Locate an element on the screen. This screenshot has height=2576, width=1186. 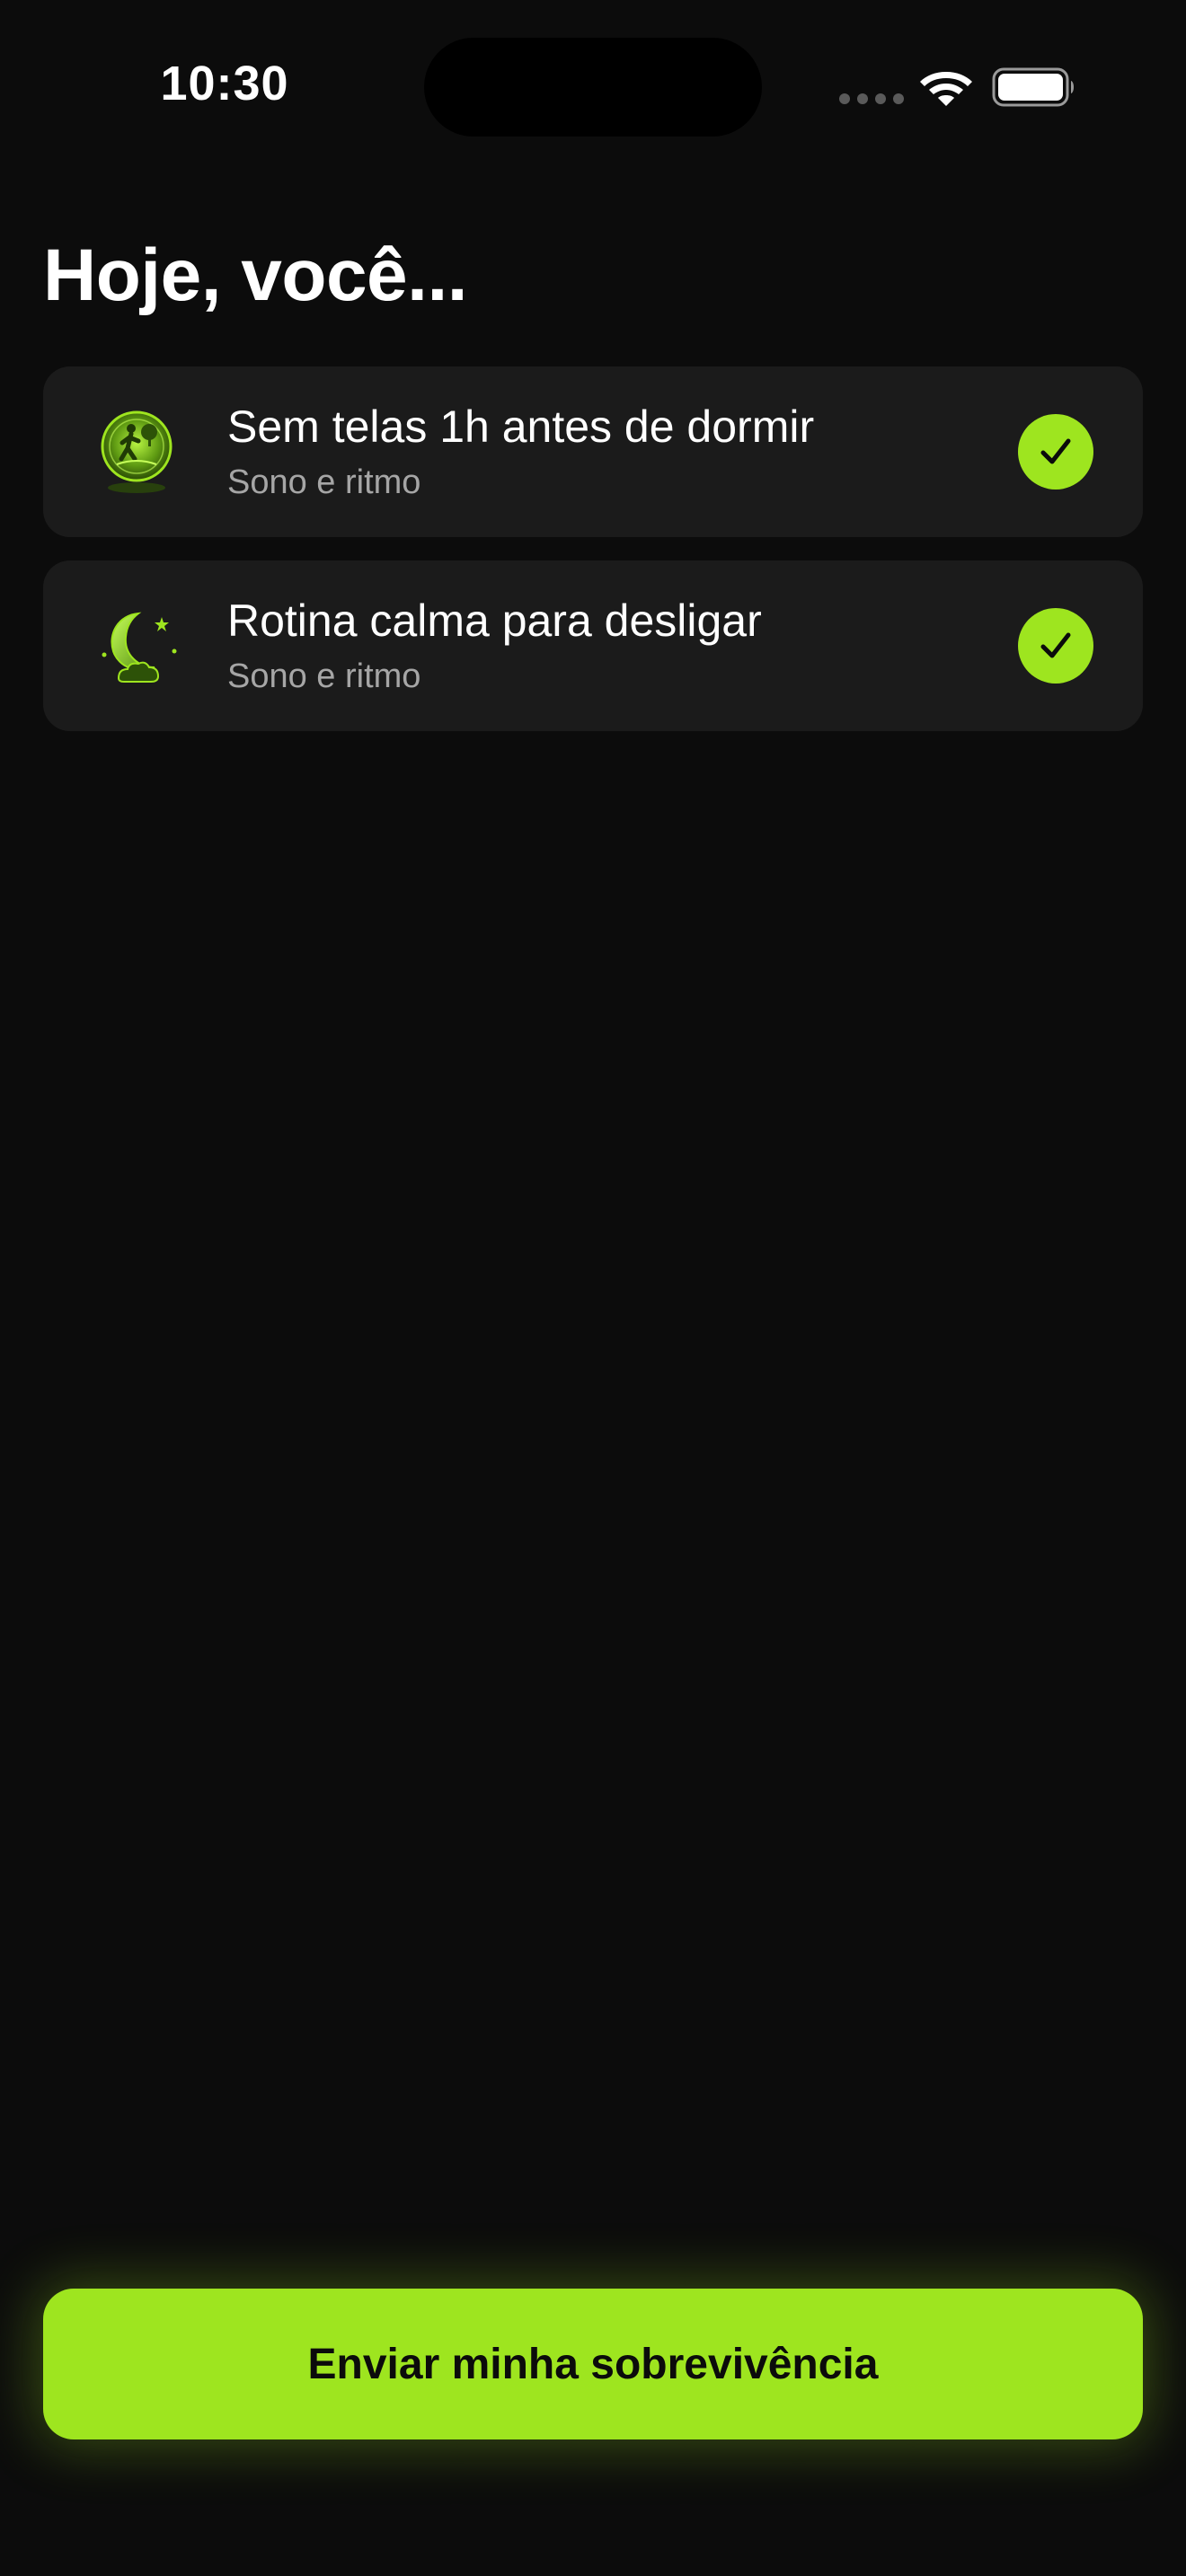
status-bar: 10:30 is located at coordinates (593, 85).